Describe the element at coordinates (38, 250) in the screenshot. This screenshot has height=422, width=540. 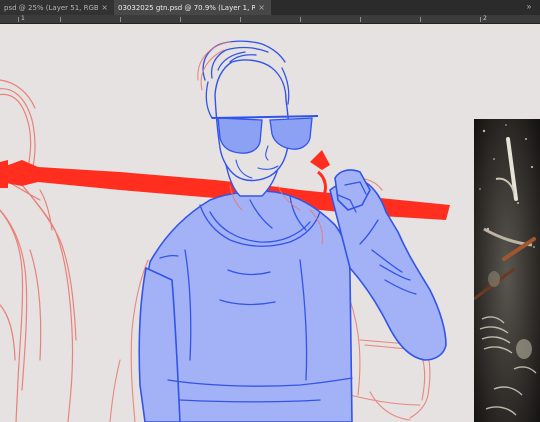
I see `sketch-figure-left` at that location.